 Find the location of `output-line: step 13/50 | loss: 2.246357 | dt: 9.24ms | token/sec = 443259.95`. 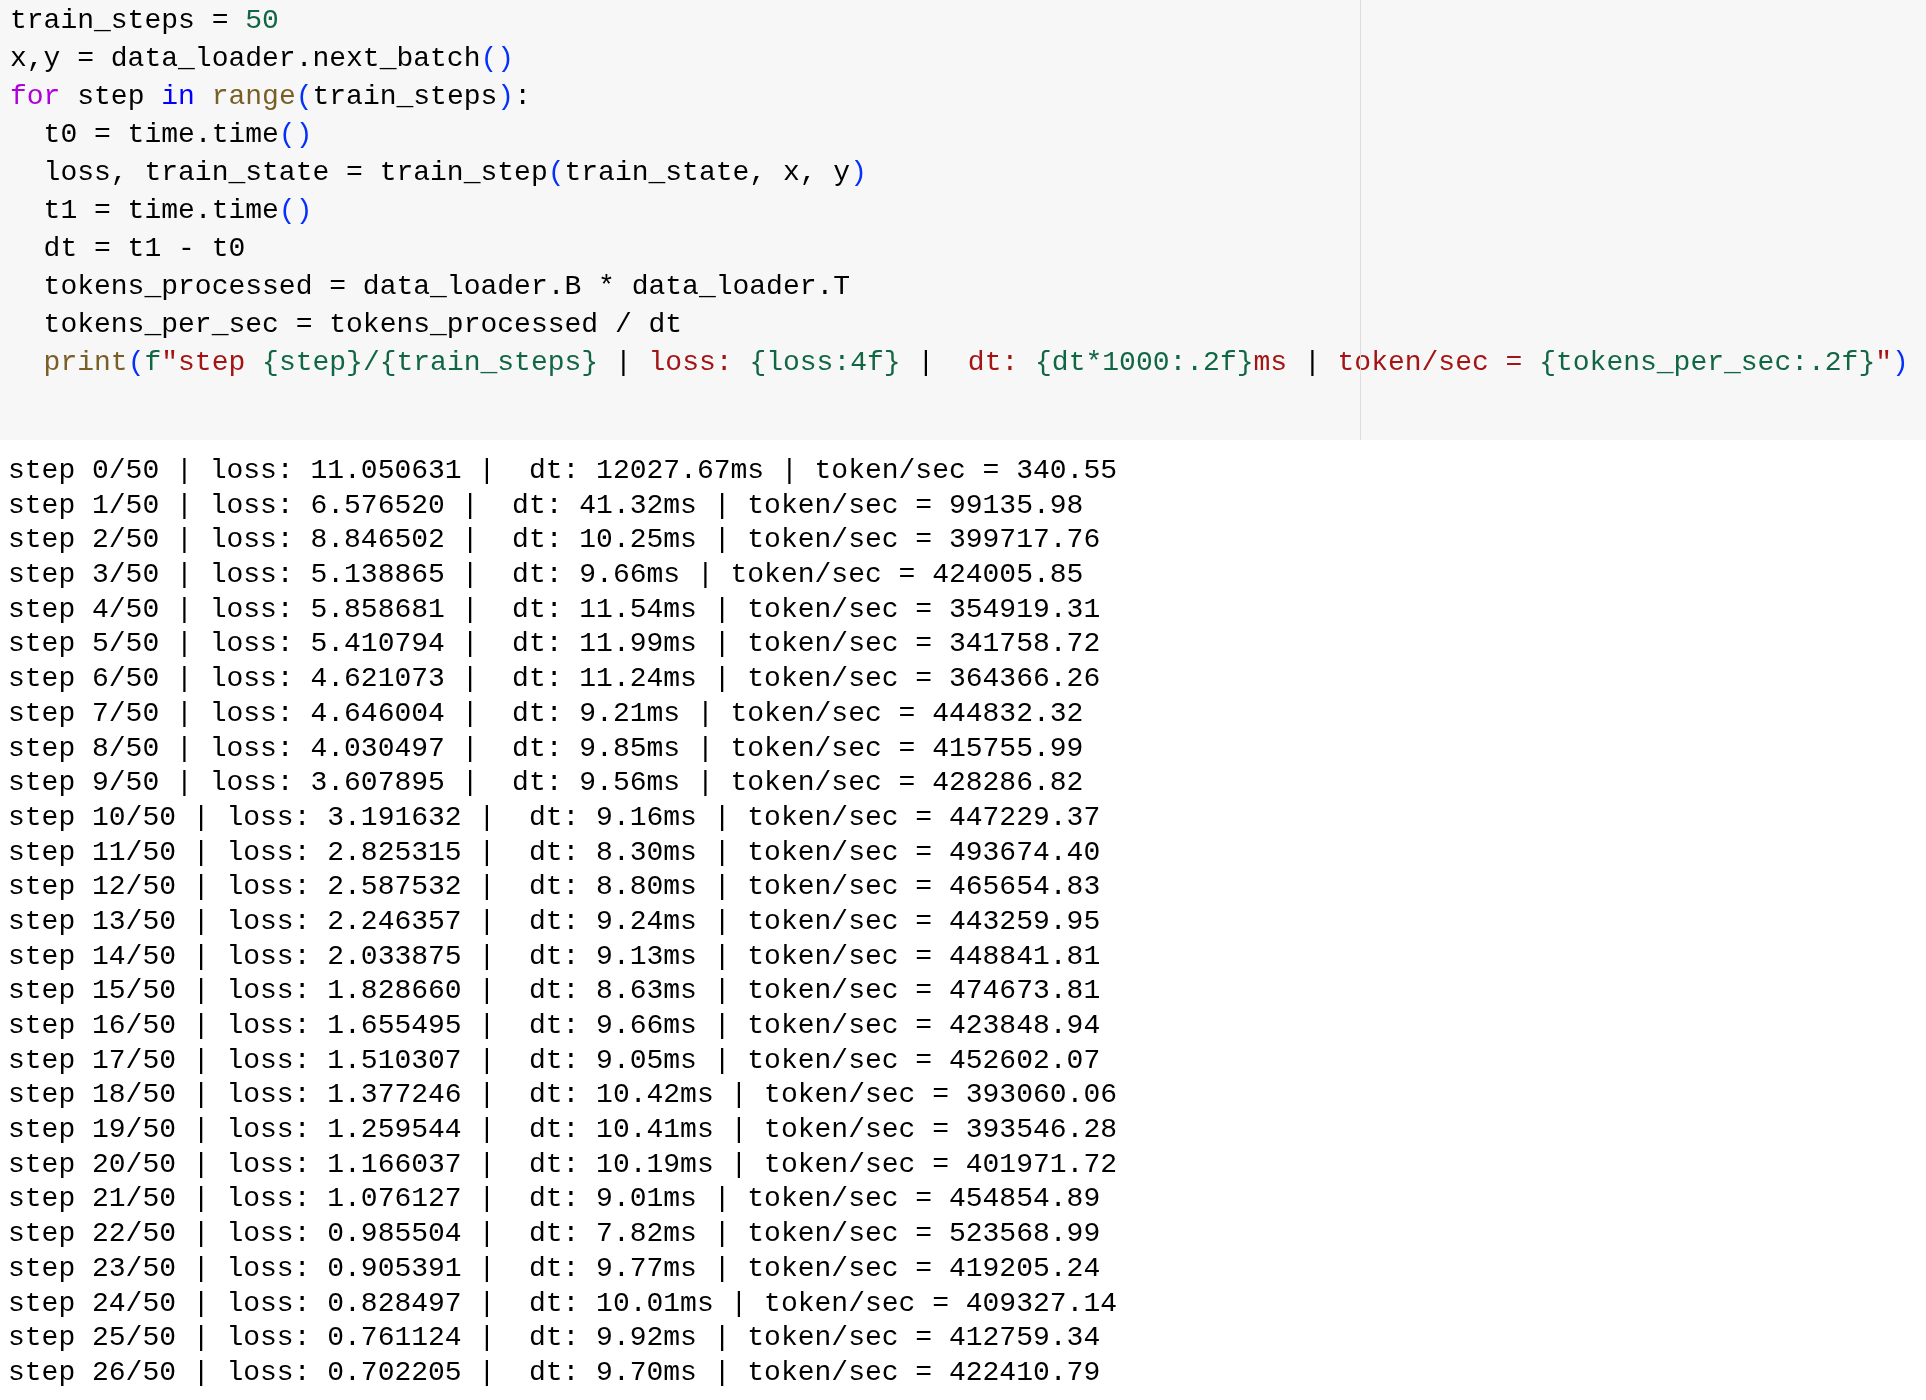

output-line: step 13/50 | loss: 2.246357 | dt: 9.24ms | token/sec = 443259.95 is located at coordinates (554, 921).